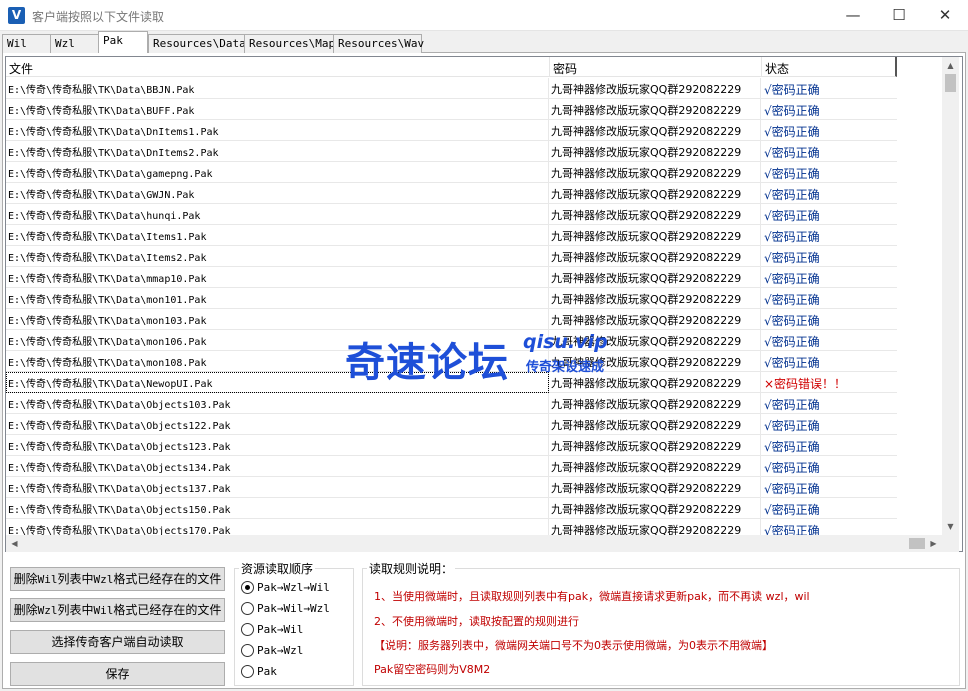 The image size is (968, 691). I want to click on file-path-cell: E:\传奇\传奇私服\TK\Data\BUFF.Pak, so click(277, 109).